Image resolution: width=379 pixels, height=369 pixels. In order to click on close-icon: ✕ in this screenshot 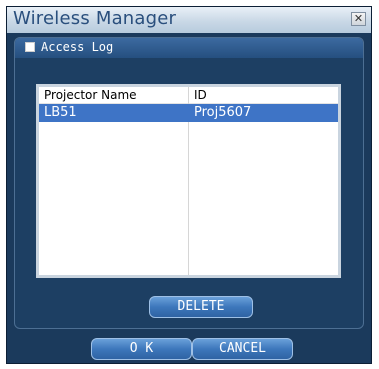, I will do `click(358, 18)`.